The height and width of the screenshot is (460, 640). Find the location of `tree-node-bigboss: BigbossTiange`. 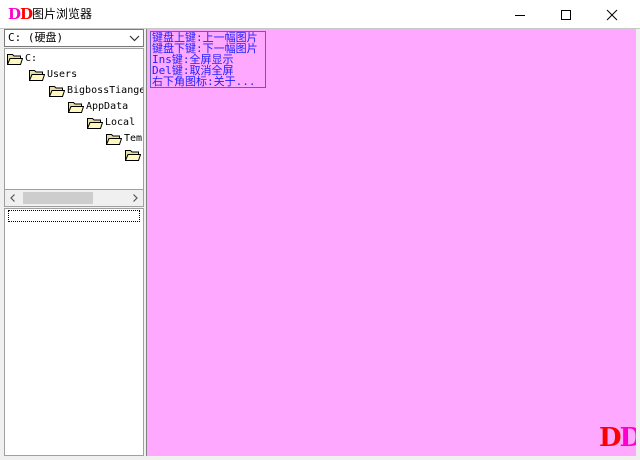

tree-node-bigboss: BigbossTiange is located at coordinates (96, 91).